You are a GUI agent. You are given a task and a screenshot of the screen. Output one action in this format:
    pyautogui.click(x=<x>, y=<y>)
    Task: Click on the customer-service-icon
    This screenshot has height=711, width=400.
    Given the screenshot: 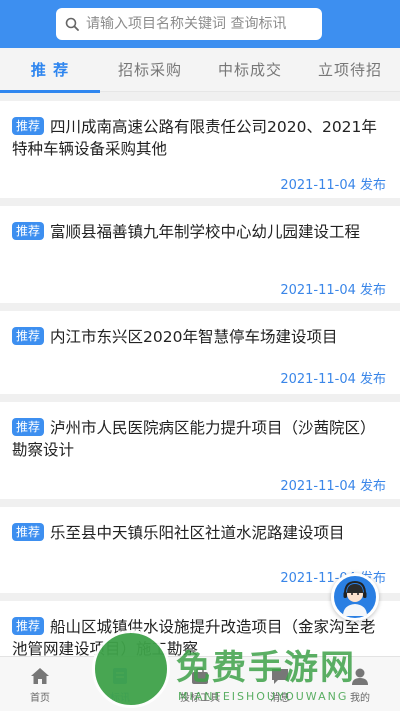 What is the action you would take?
    pyautogui.click(x=355, y=598)
    